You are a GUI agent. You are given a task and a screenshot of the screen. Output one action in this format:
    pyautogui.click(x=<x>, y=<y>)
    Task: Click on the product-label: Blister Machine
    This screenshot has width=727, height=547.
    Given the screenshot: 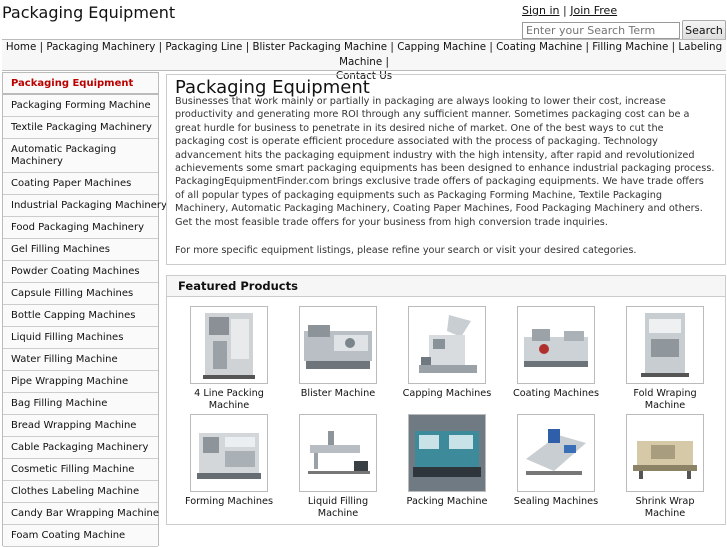 What is the action you would take?
    pyautogui.click(x=338, y=394)
    